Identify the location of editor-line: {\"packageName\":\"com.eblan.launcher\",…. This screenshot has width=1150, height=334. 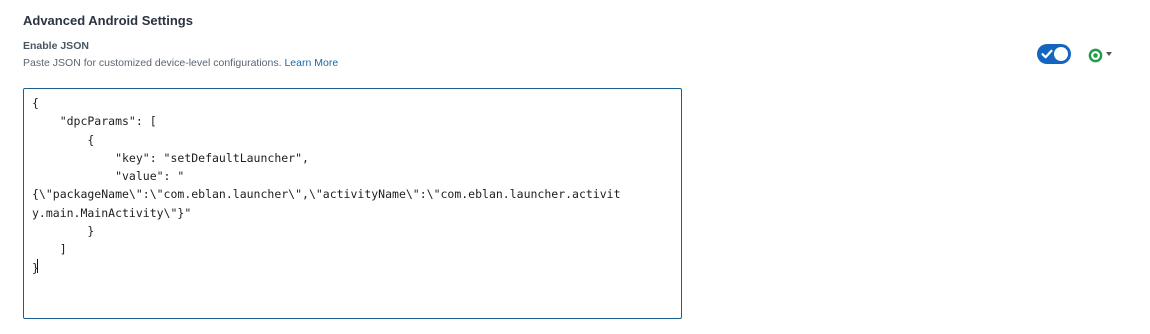
(326, 194).